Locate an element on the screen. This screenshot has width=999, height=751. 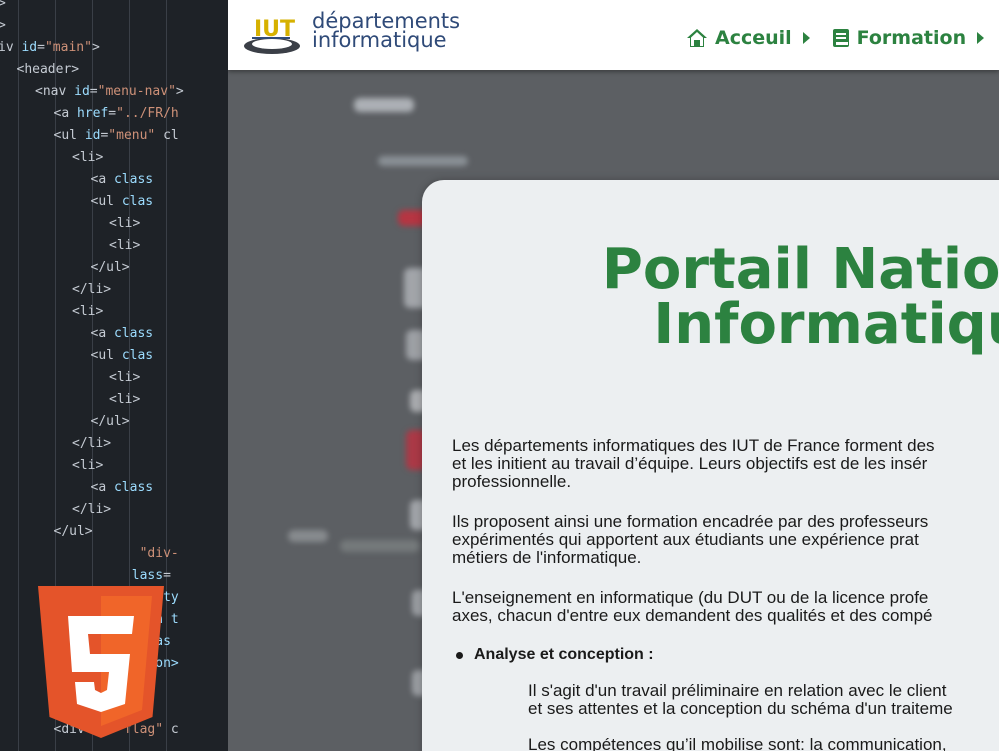
code-line: iv id="main"> is located at coordinates (50, 48).